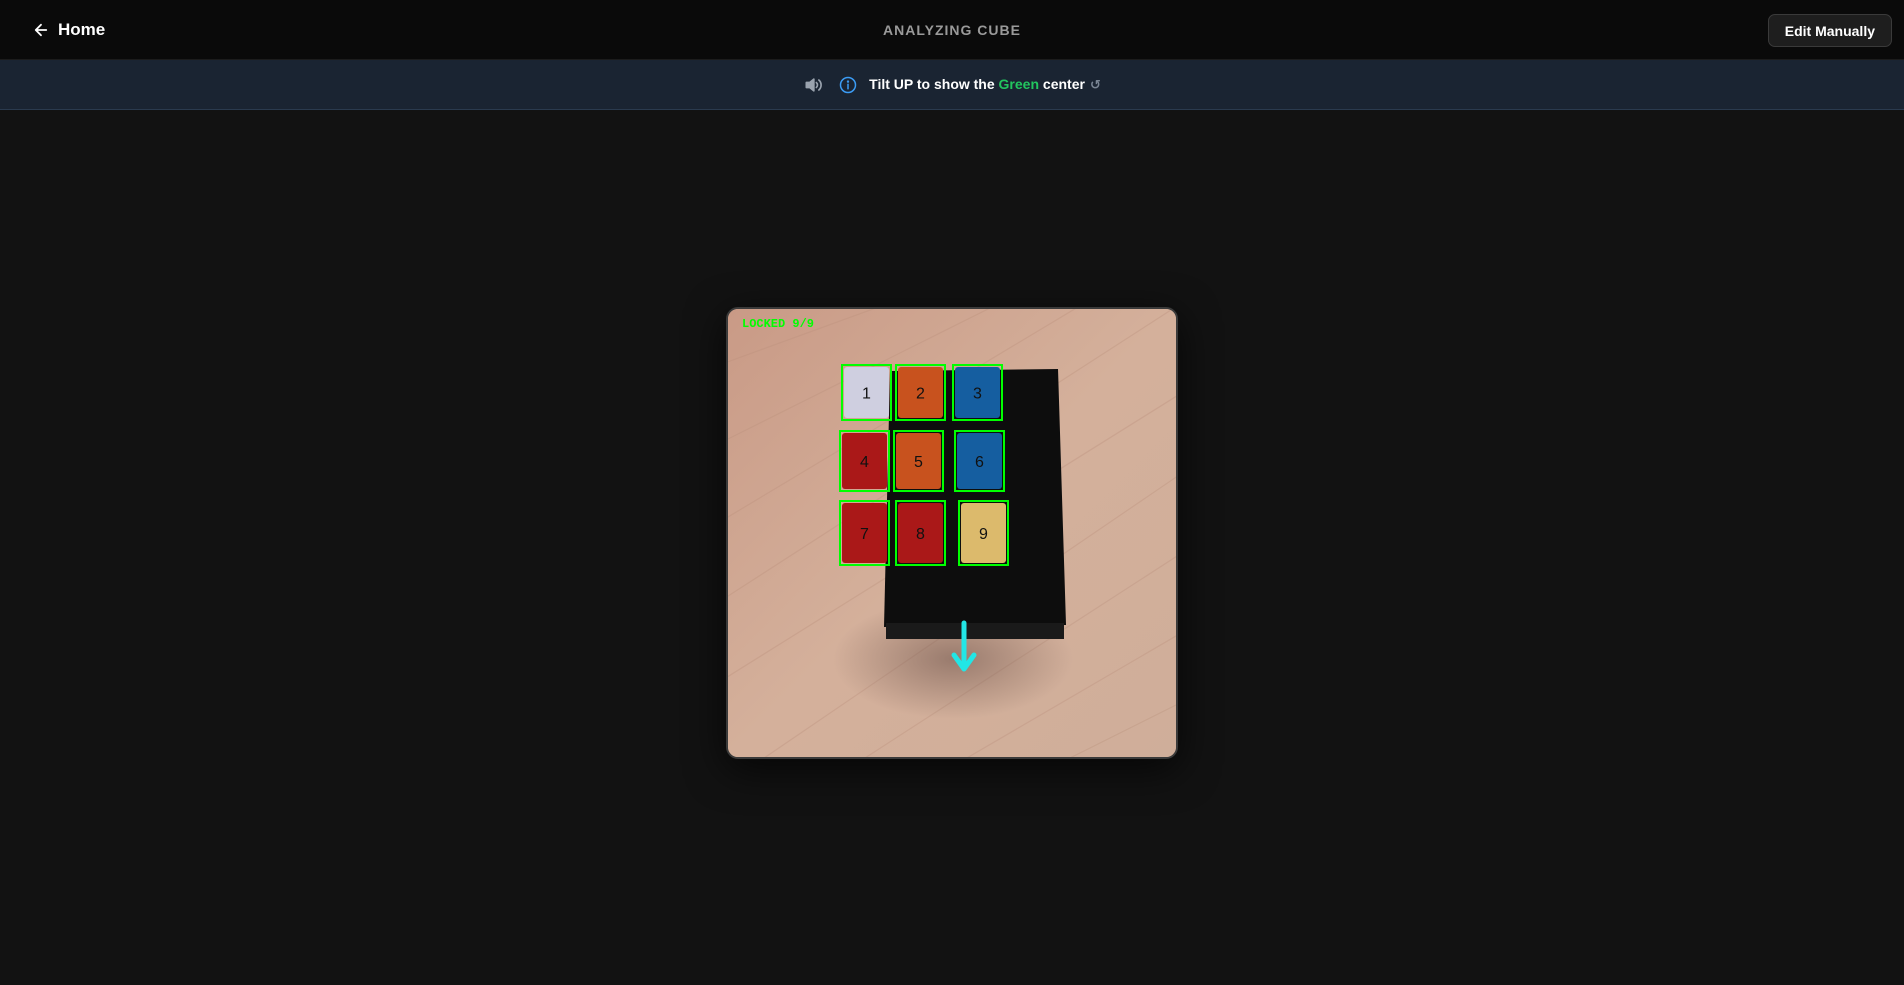  Describe the element at coordinates (975, 631) in the screenshot. I see `cube-side` at that location.